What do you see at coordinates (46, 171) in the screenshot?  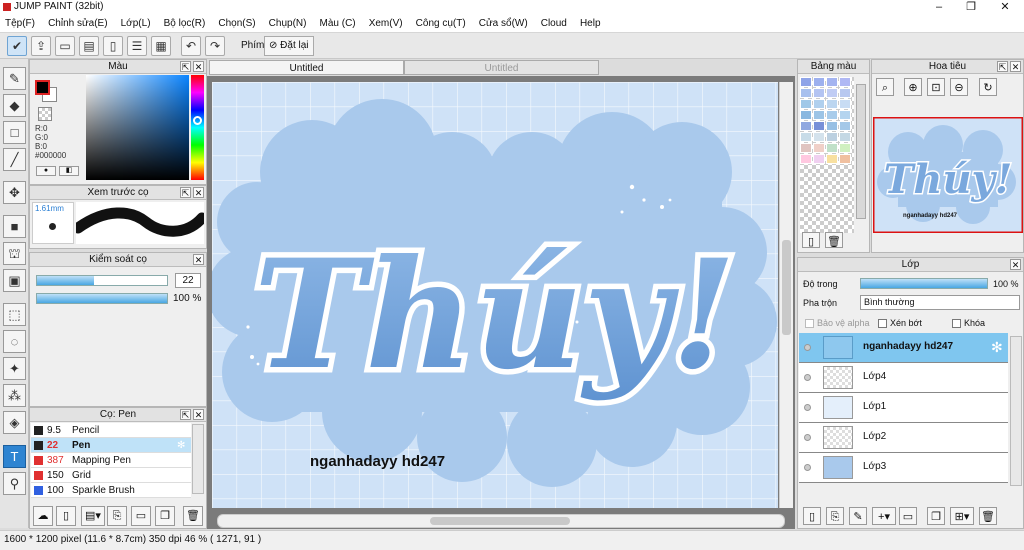 I see `color-mode-button: ●` at bounding box center [46, 171].